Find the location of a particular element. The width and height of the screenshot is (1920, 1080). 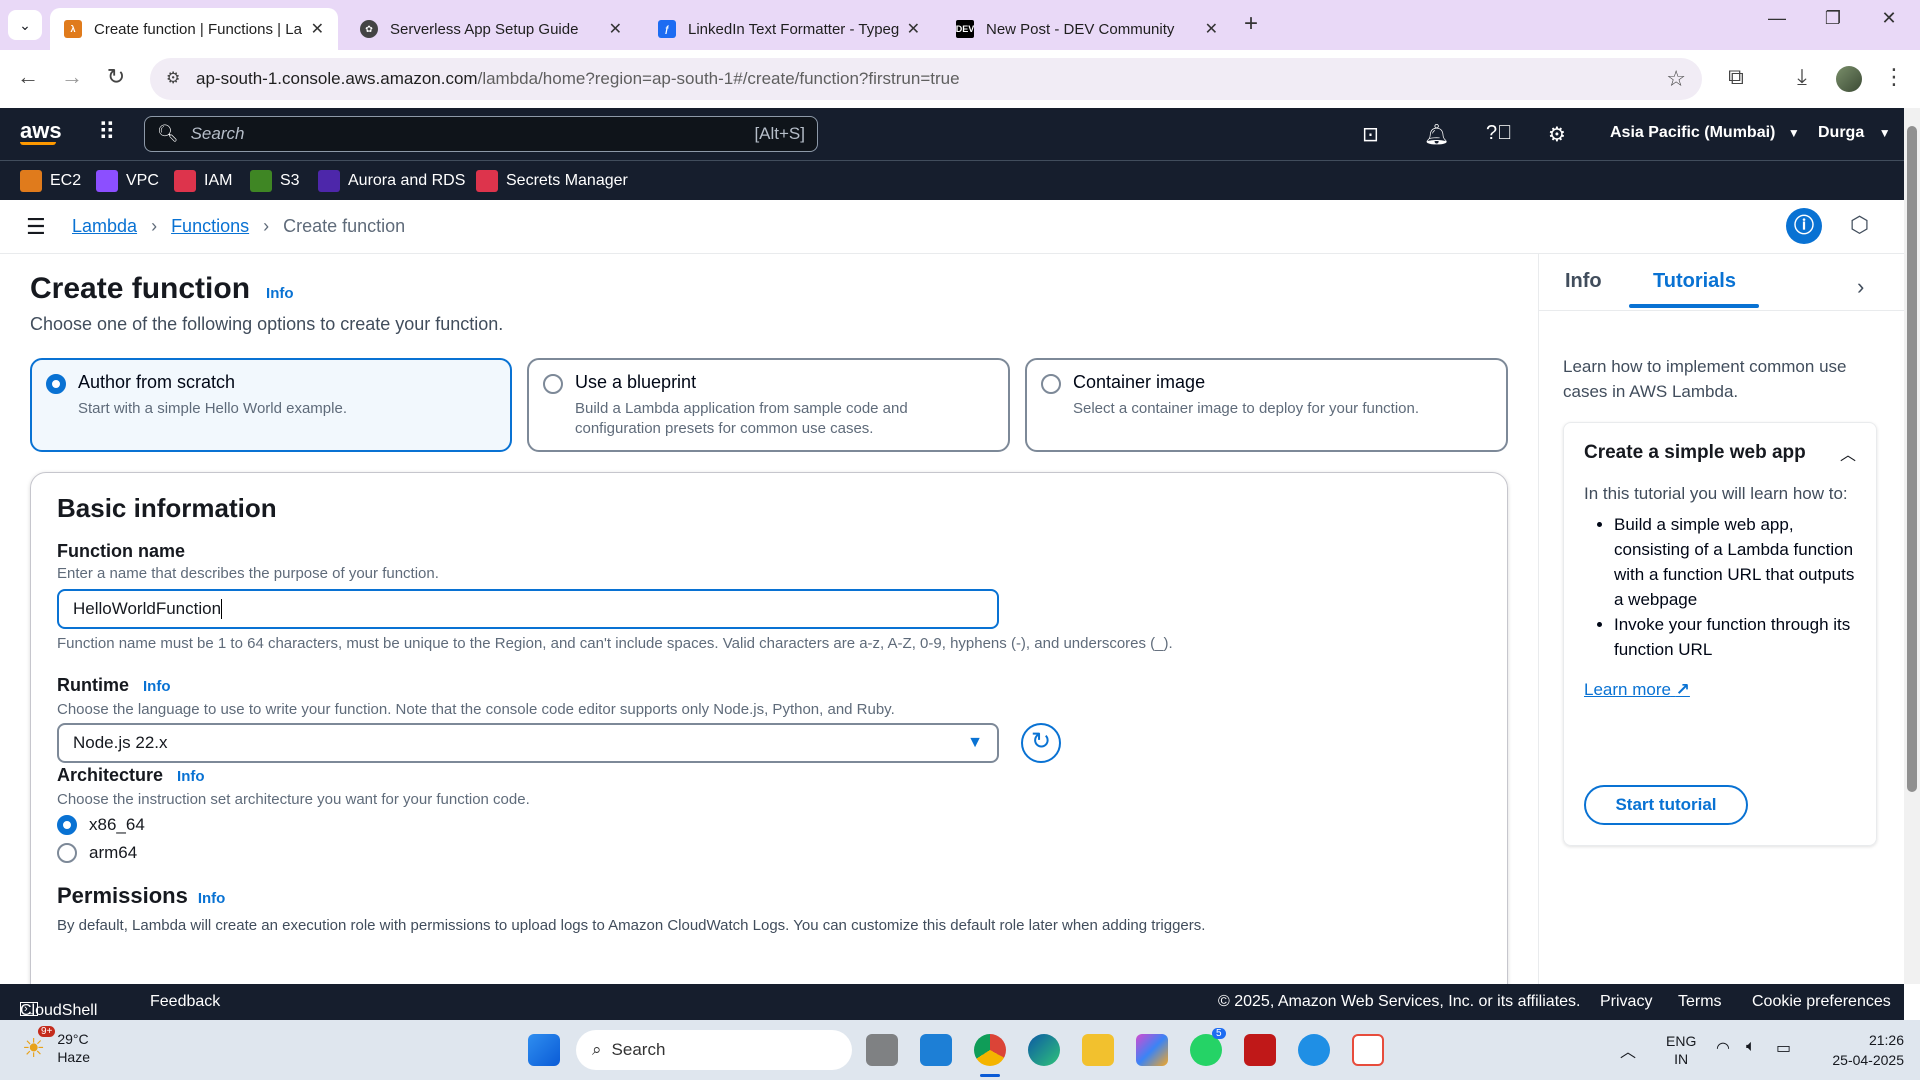

favorite-label: Aurora and RDS is located at coordinates (407, 180).